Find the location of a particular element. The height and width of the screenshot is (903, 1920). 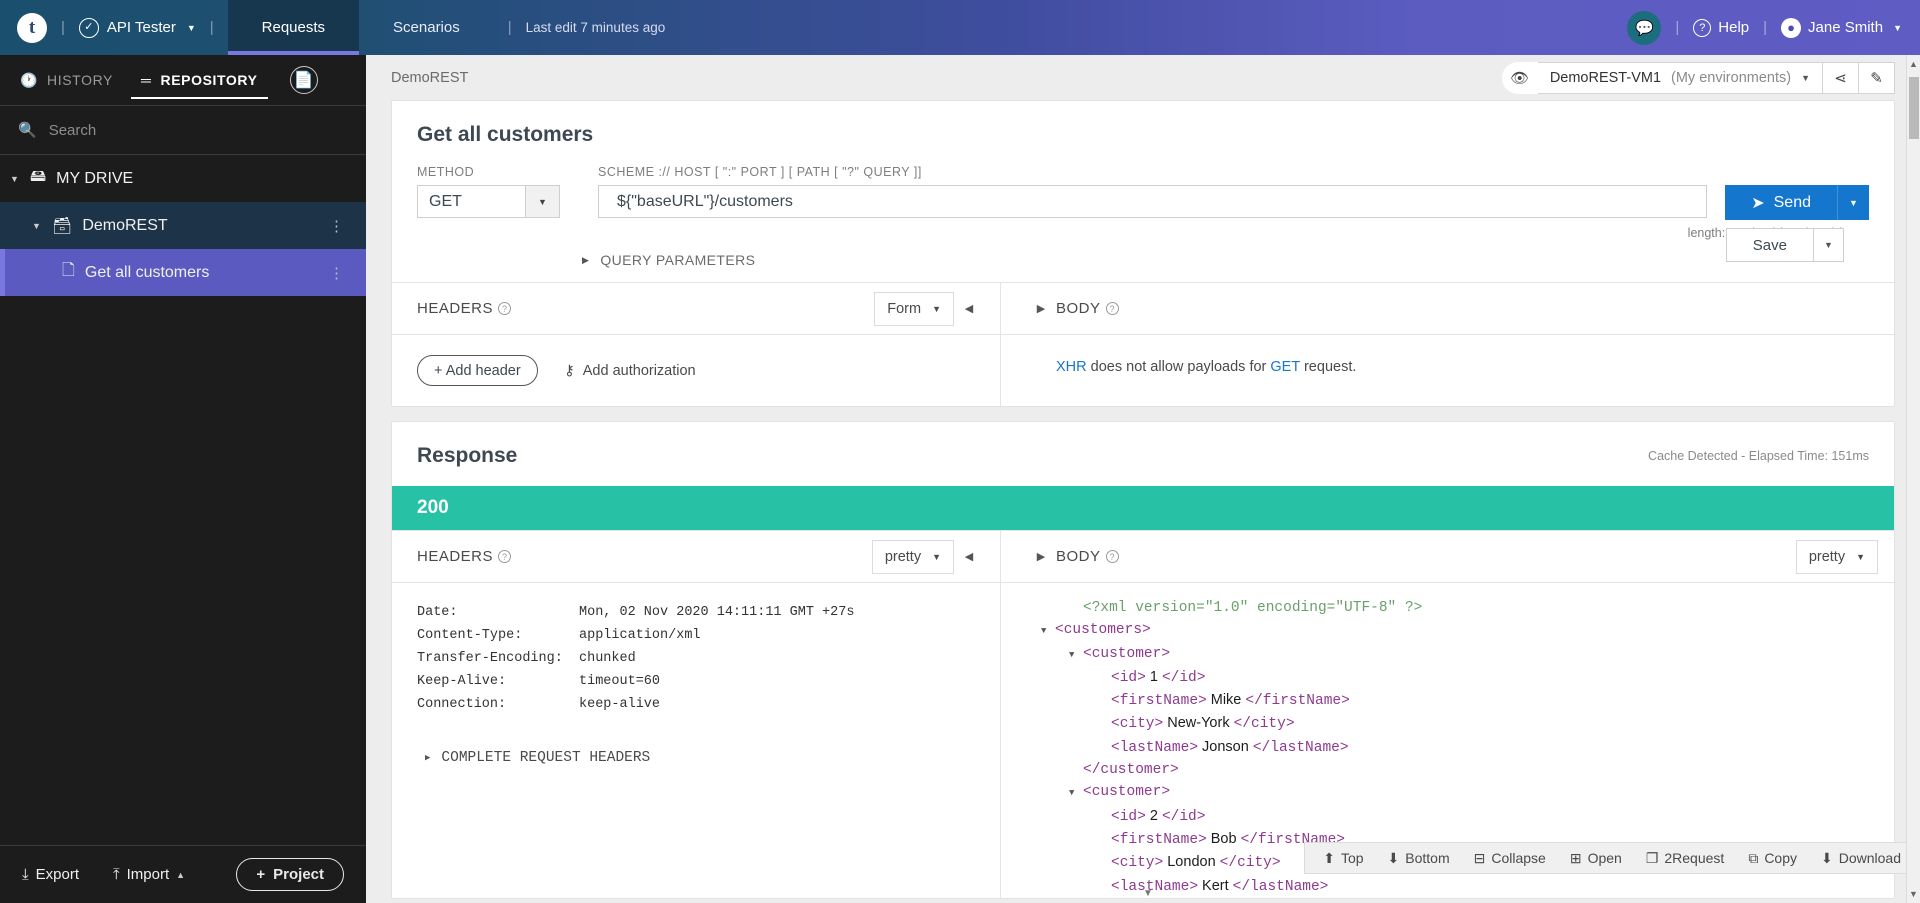

toolbar-collapse-button: ⊟ Collapse is located at coordinates (1510, 858).